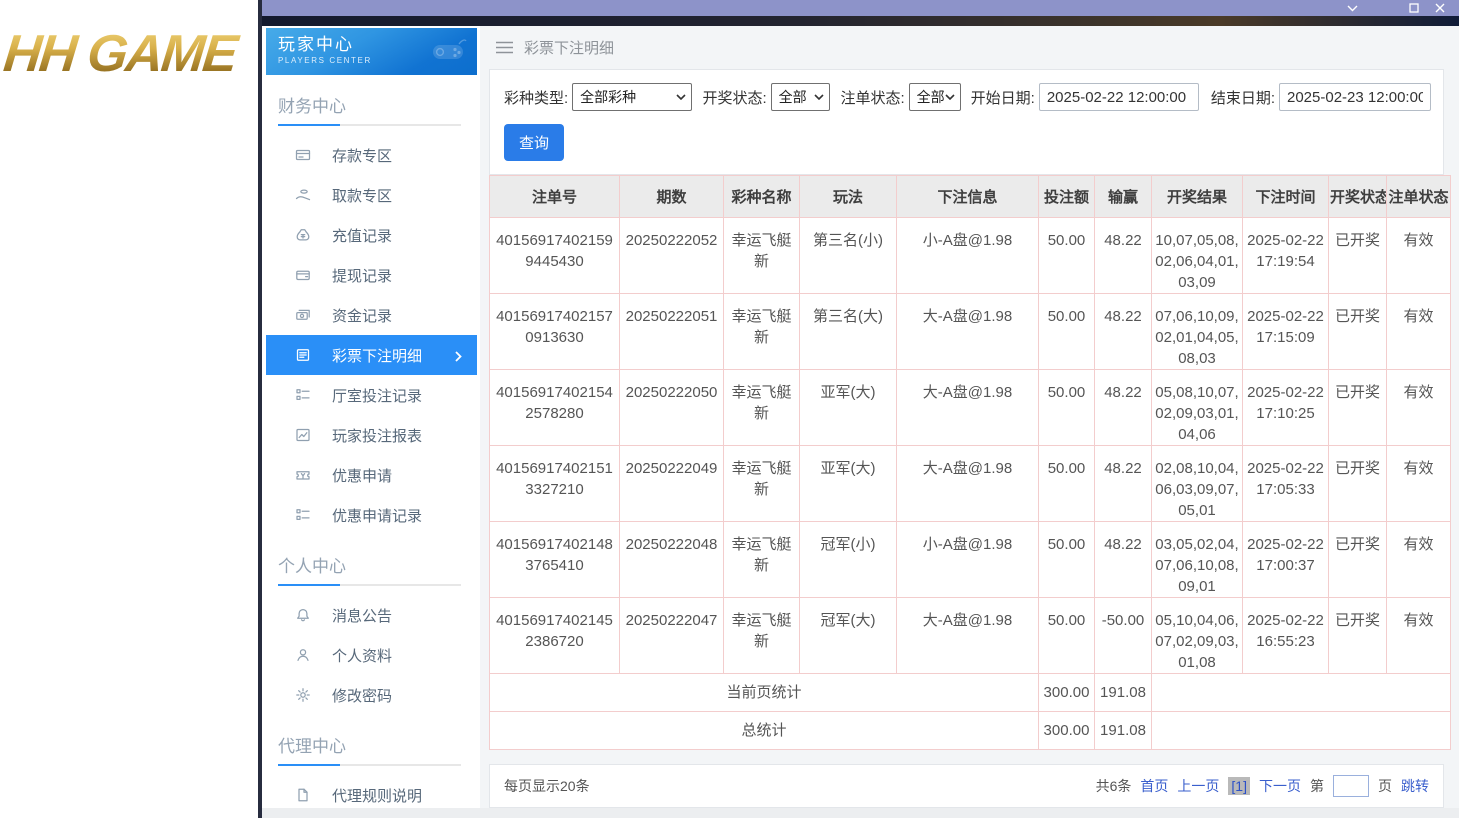 This screenshot has width=1459, height=818. I want to click on promo-record-icon, so click(303, 515).